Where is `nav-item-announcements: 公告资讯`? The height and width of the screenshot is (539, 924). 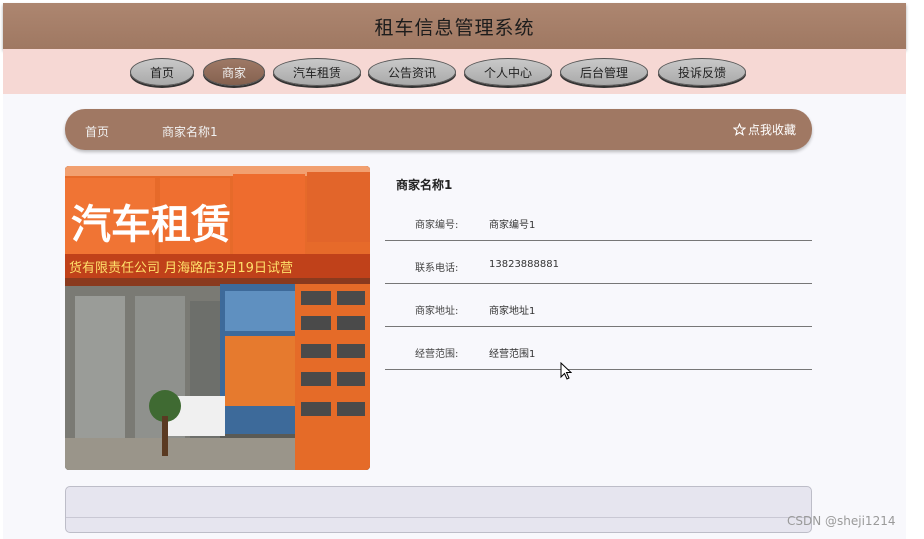
nav-item-announcements: 公告资讯 is located at coordinates (412, 72).